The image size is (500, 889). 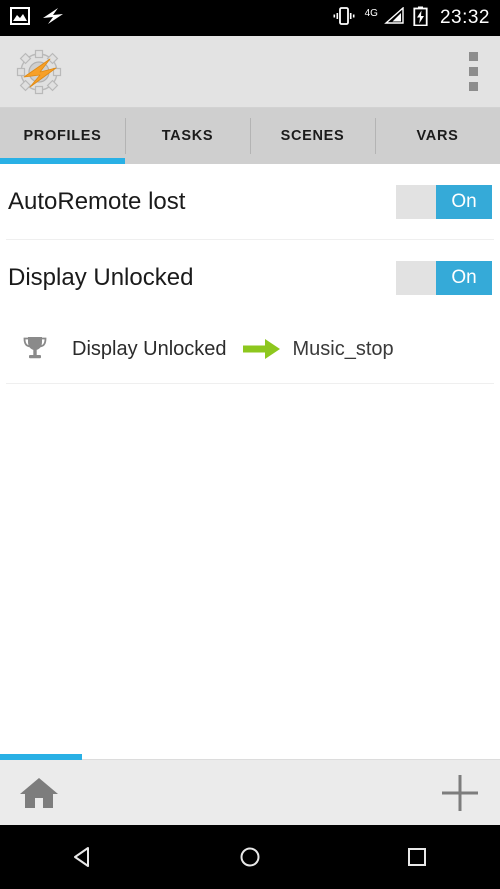 I want to click on back-triangle-icon, so click(x=83, y=857).